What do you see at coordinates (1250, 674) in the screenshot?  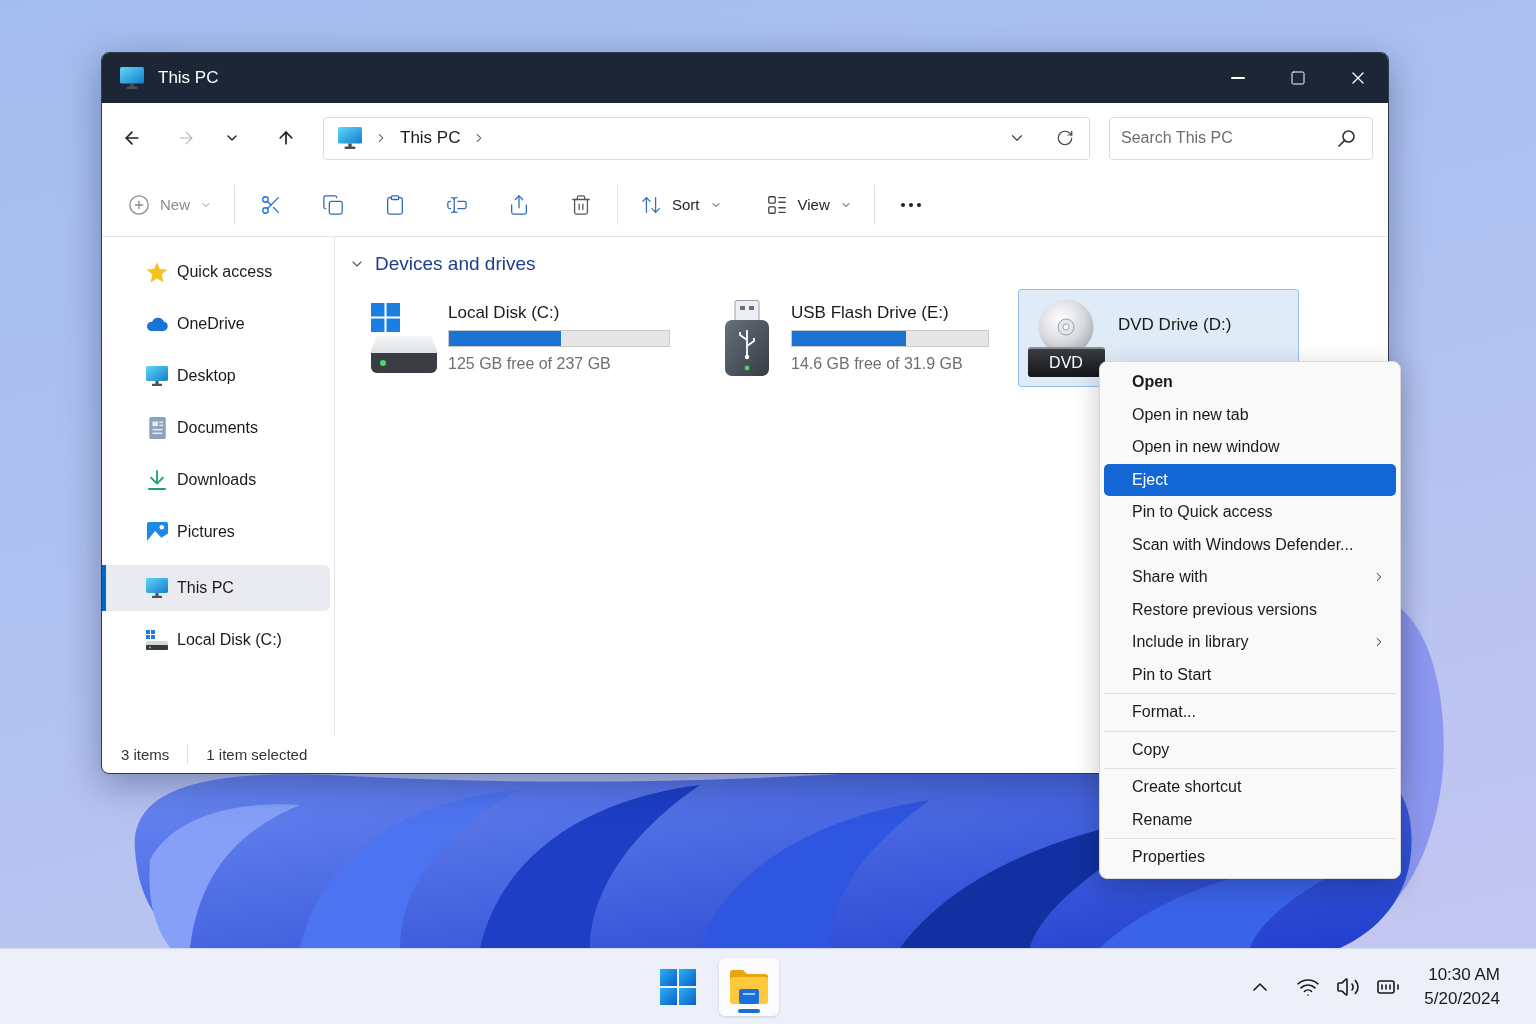 I see `menu-item: Pin to Start` at bounding box center [1250, 674].